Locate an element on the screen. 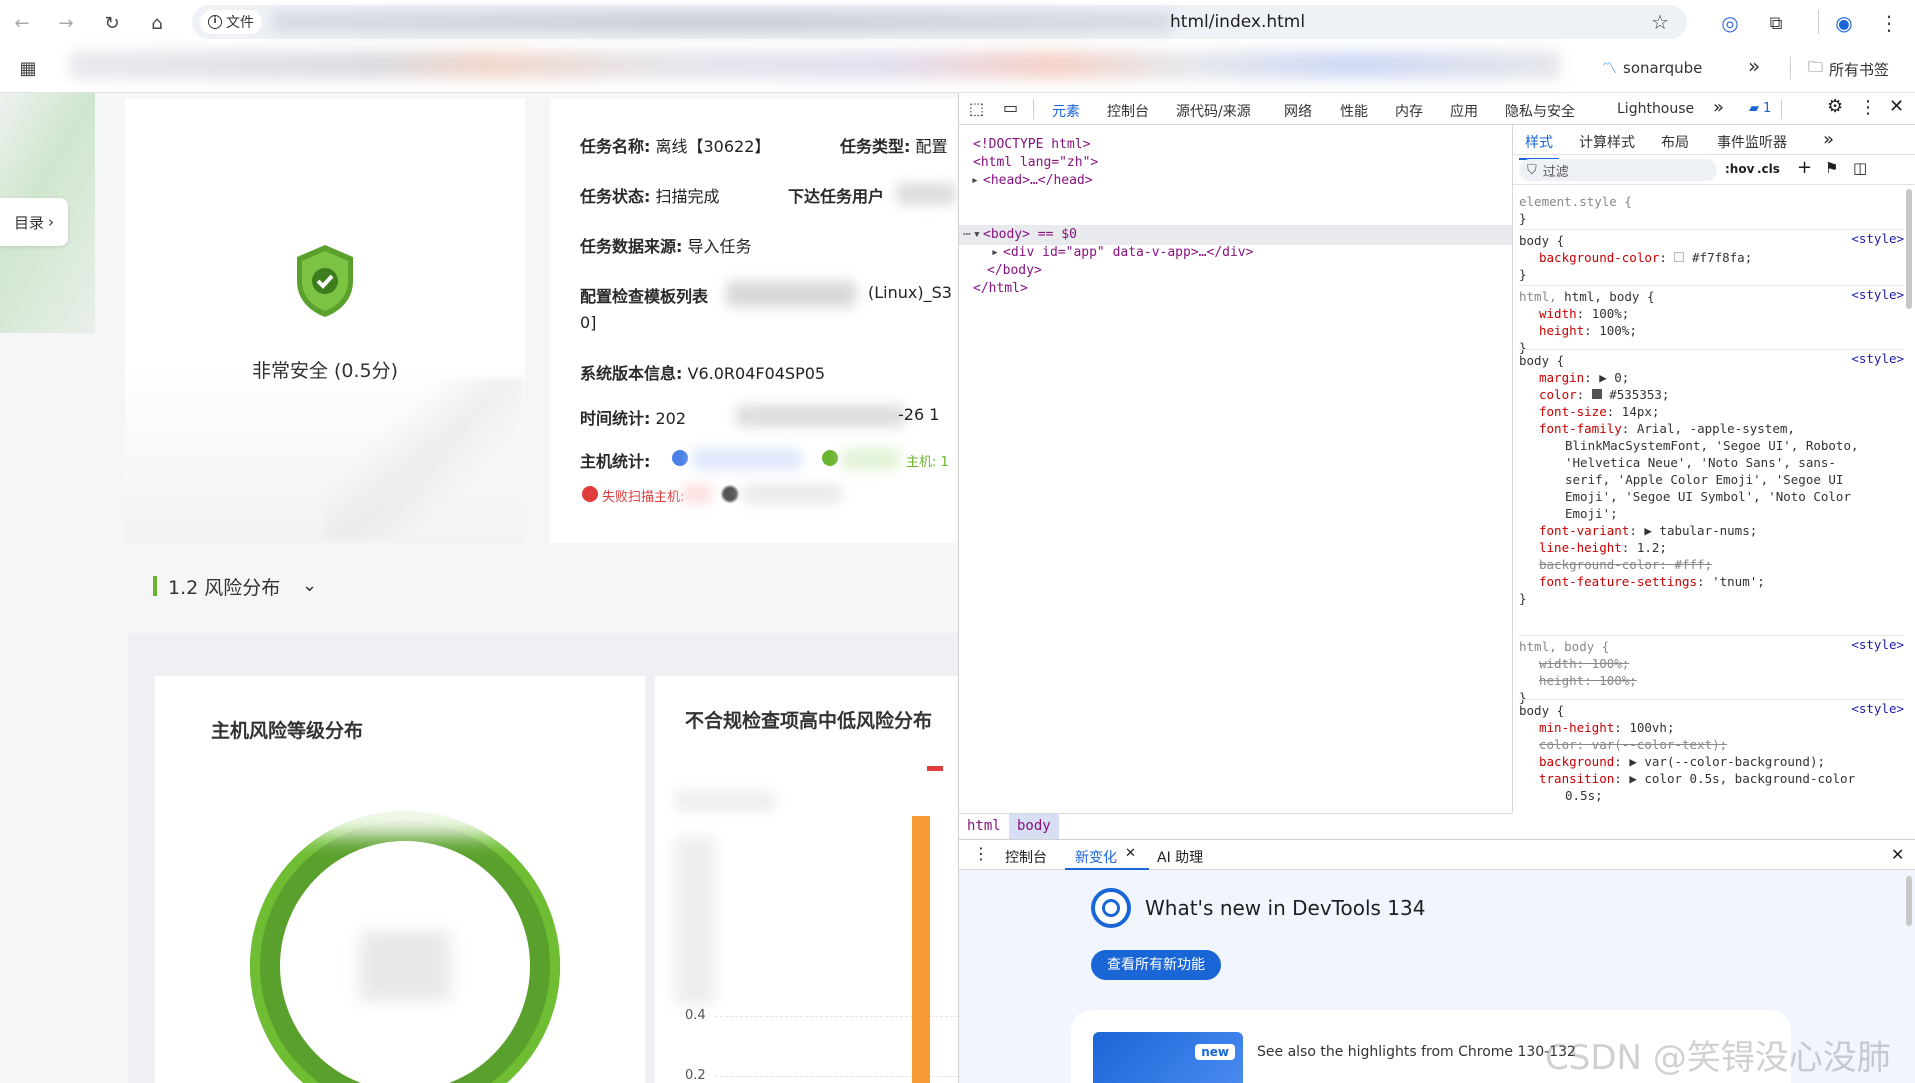 This screenshot has height=1083, width=1915. dom-node-selected: <body> == $0 is located at coordinates (1030, 234).